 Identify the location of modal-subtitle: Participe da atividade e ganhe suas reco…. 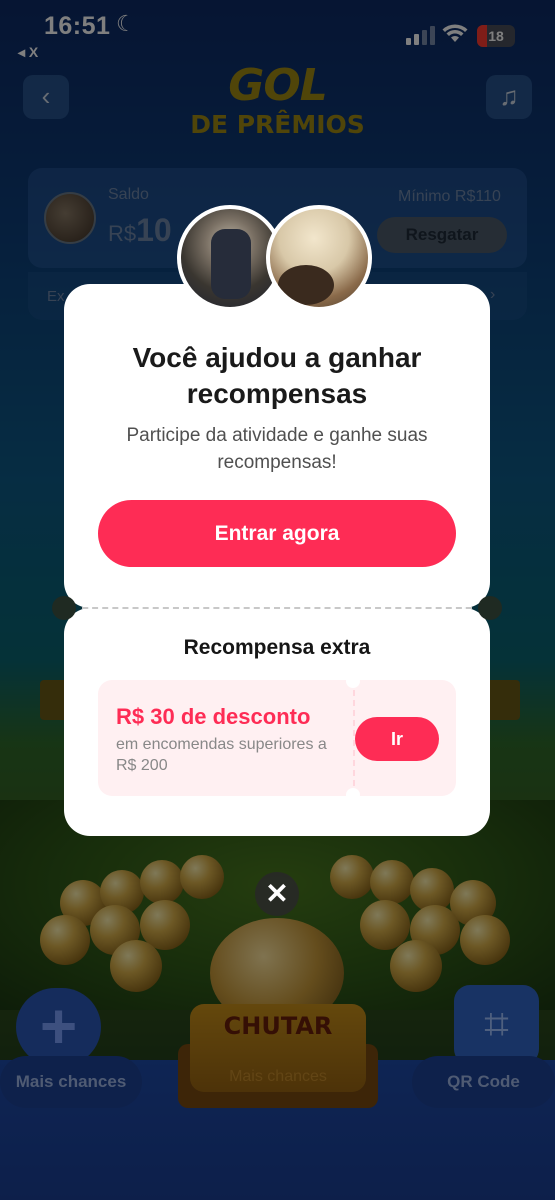
(277, 449).